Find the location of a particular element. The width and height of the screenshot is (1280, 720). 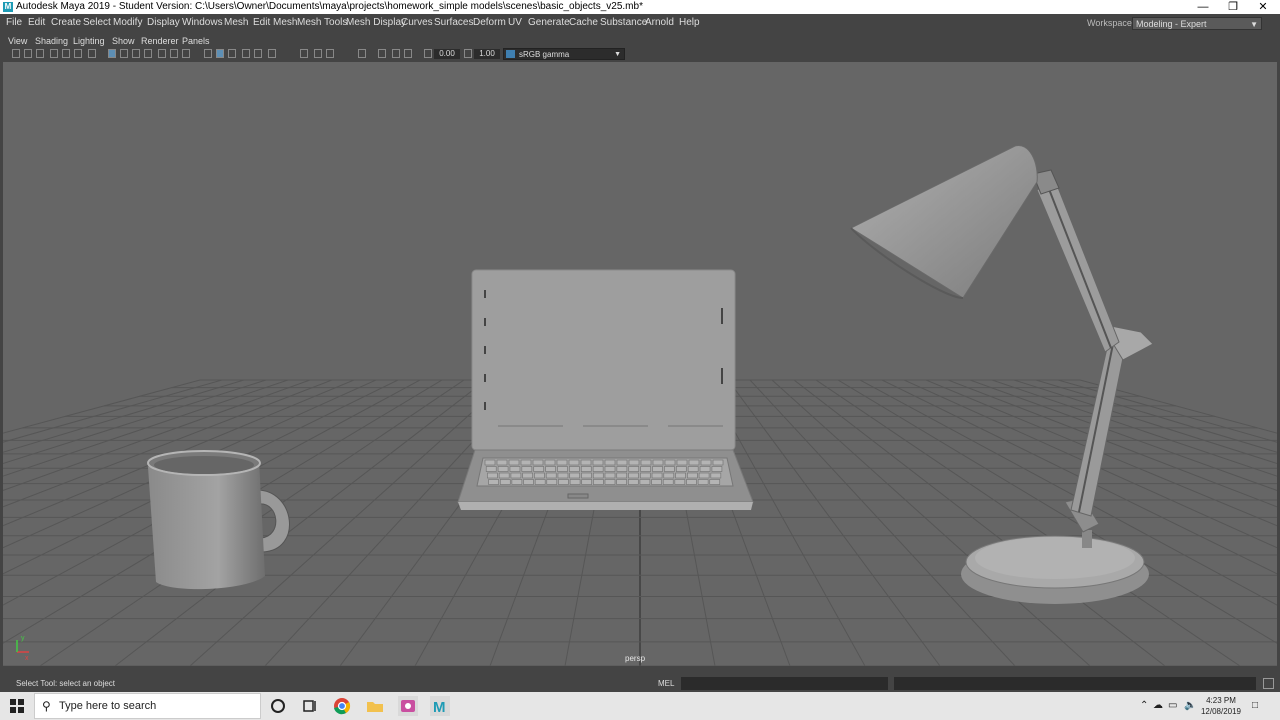

restore-icon: ❐ is located at coordinates (1233, 7).